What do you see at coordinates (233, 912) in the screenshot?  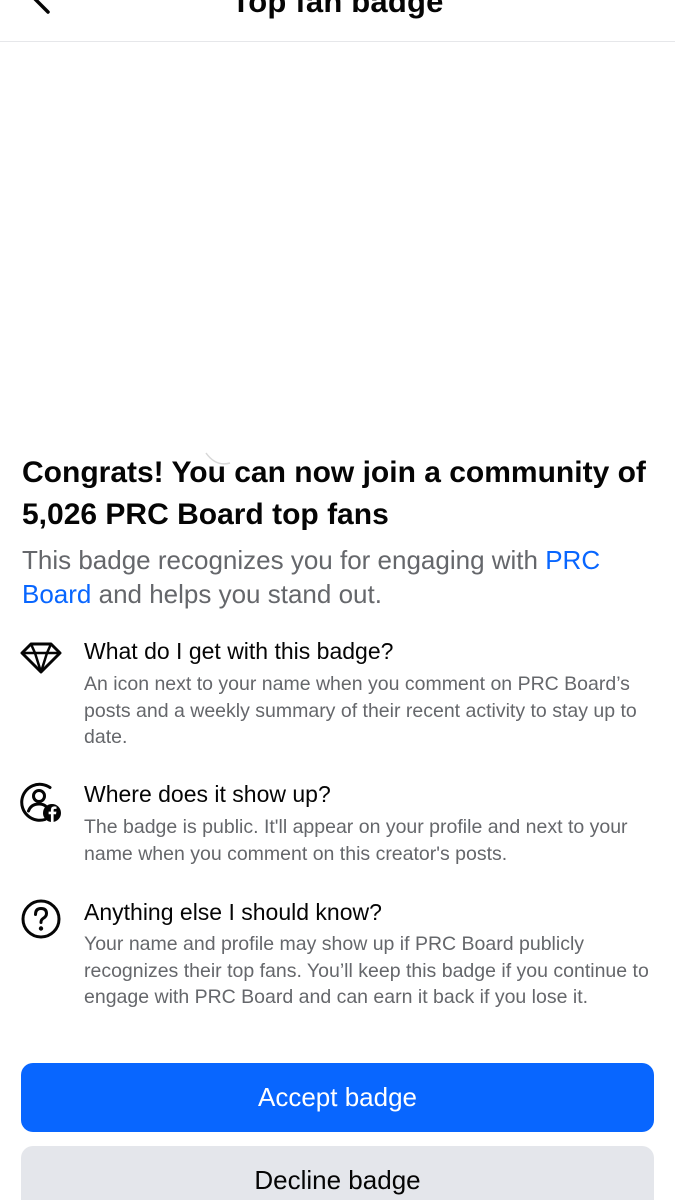 I see `info-title: Anything else I should know?` at bounding box center [233, 912].